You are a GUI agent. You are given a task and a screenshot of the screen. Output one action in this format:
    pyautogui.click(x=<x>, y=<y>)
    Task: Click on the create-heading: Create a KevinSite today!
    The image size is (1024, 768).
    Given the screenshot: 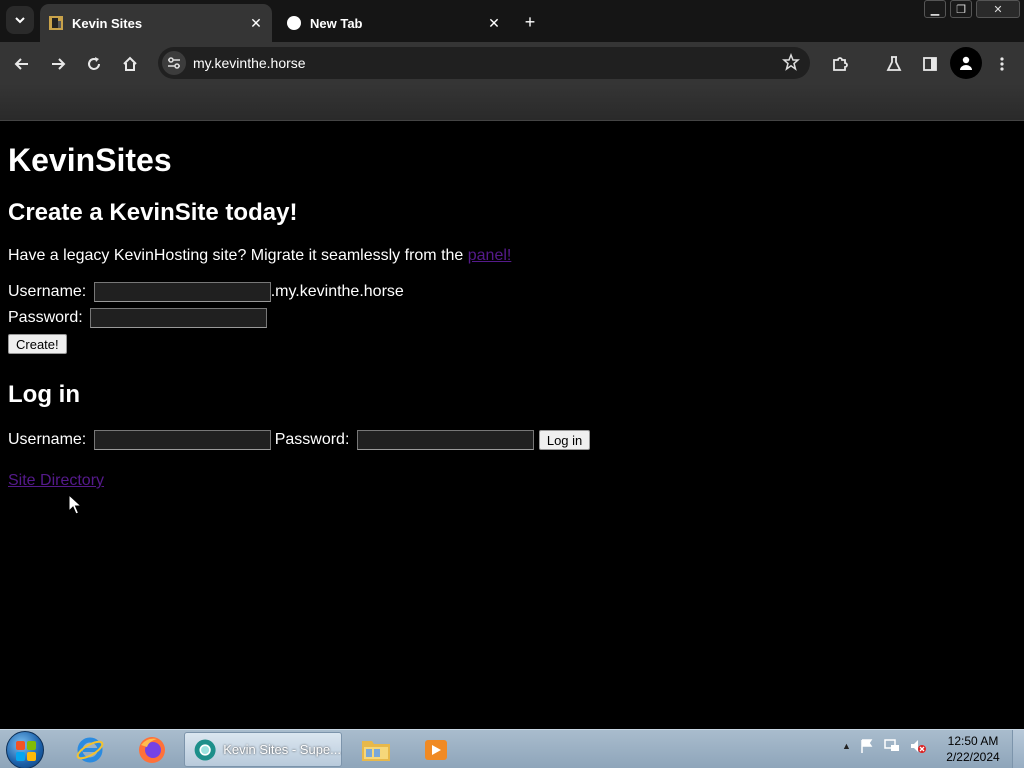 What is the action you would take?
    pyautogui.click(x=153, y=212)
    